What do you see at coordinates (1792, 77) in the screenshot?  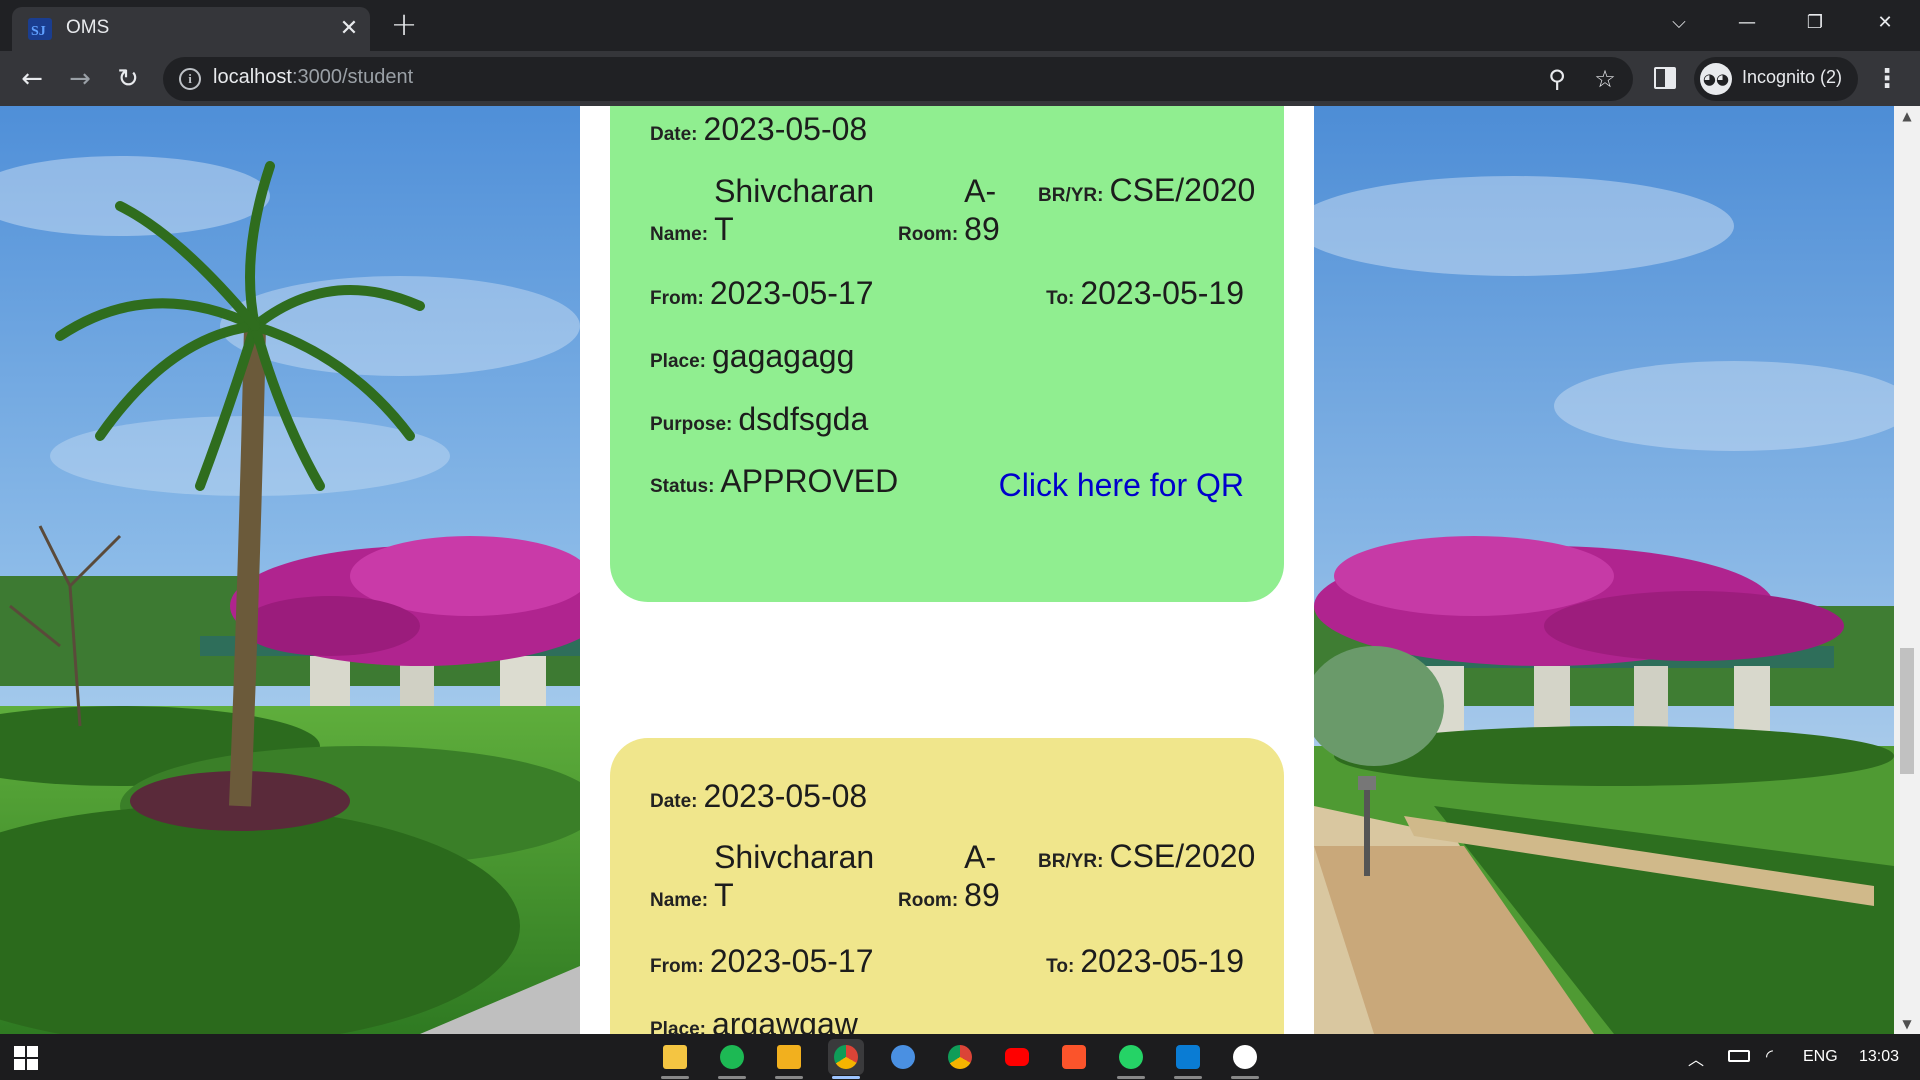 I see `incognito-label: Incognito (2)` at bounding box center [1792, 77].